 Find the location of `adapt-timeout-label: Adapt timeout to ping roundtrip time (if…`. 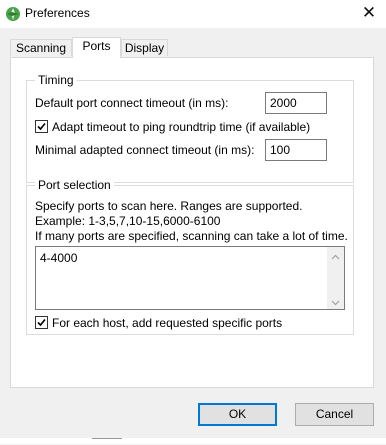

adapt-timeout-label: Adapt timeout to ping roundtrip time (if… is located at coordinates (181, 127).